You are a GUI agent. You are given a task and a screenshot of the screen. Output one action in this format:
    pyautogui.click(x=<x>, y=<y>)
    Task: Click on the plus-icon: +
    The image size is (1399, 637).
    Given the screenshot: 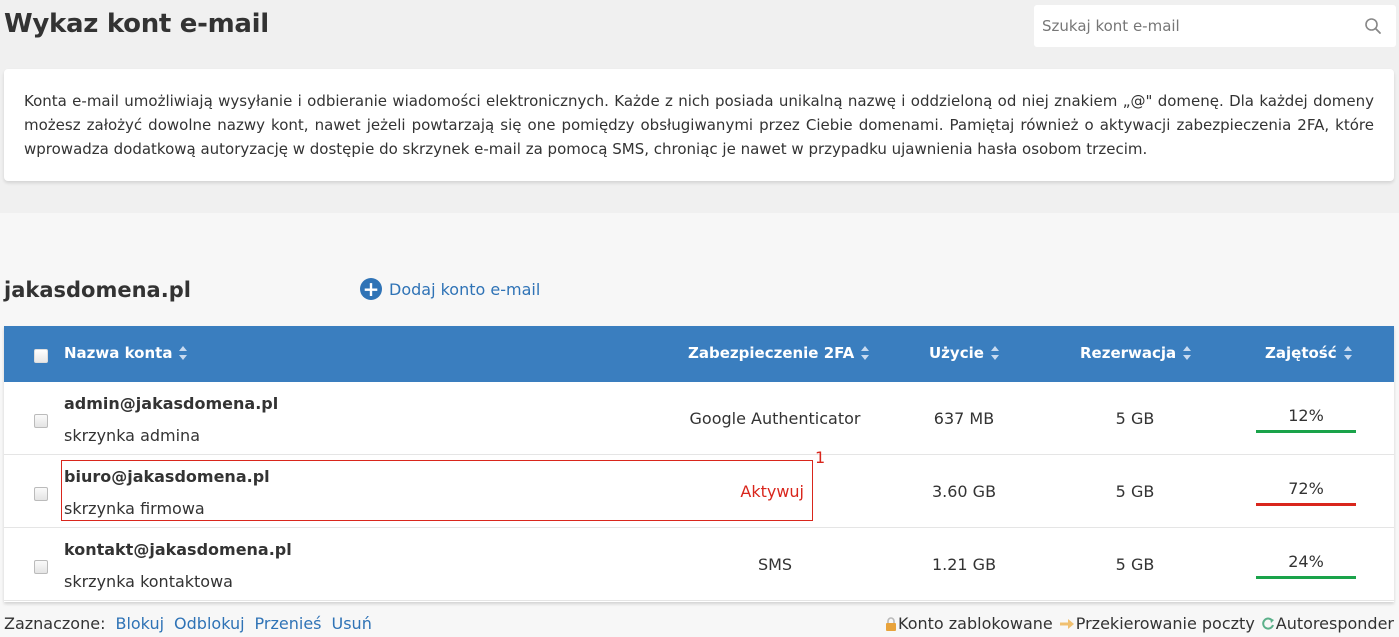 What is the action you would take?
    pyautogui.click(x=371, y=289)
    